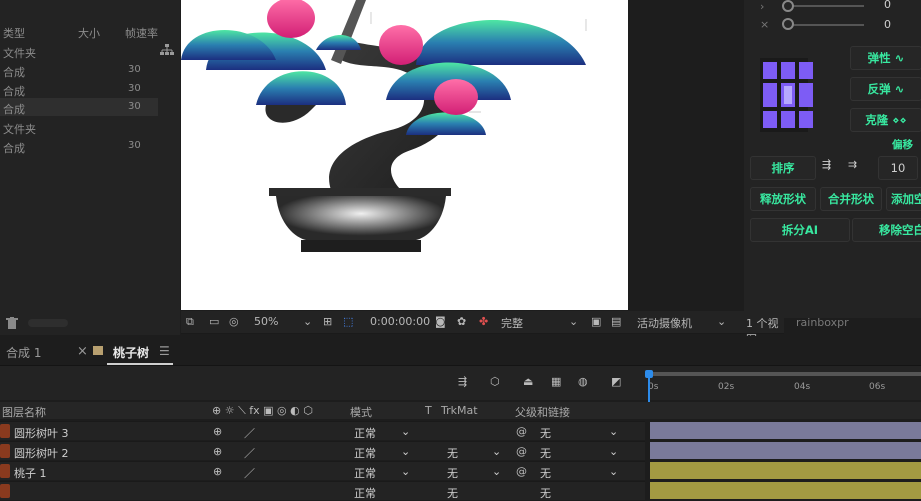 The image size is (921, 501). What do you see at coordinates (528, 381) in the screenshot?
I see `shy-icon: ⏏` at bounding box center [528, 381].